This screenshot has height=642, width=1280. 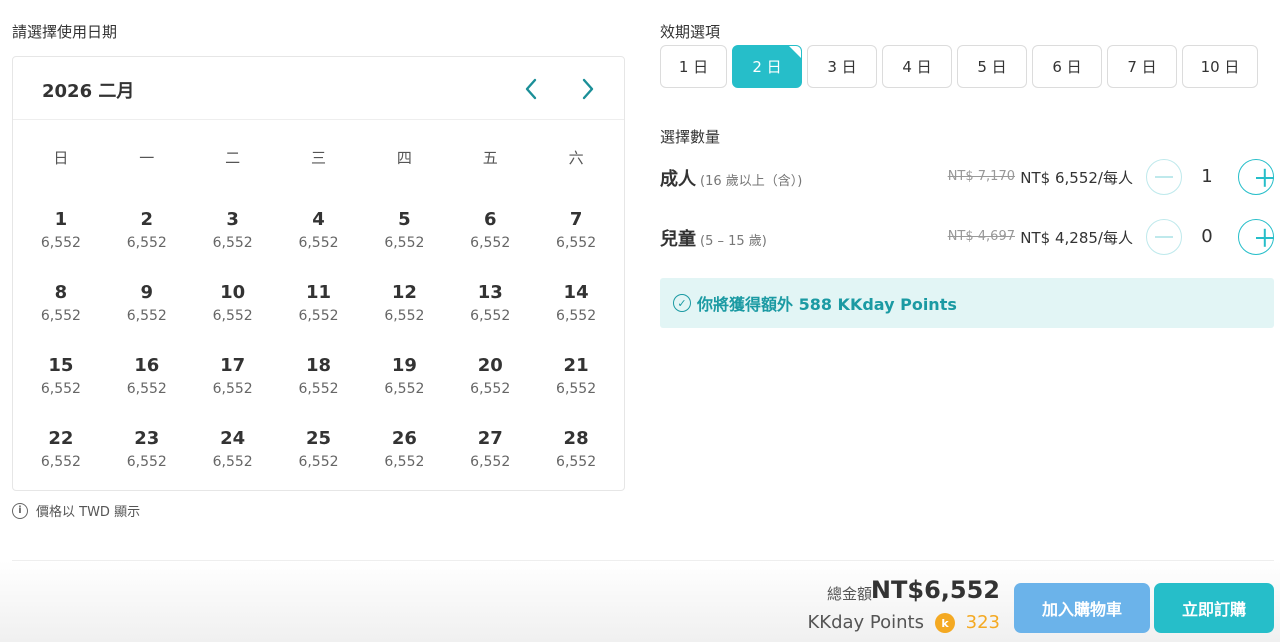 I want to click on calendar-day: 19 6,552, so click(x=404, y=385).